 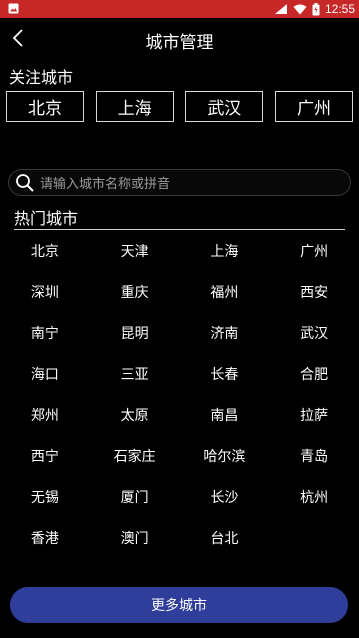 I want to click on grid-row: 深圳 重庆 福州 西安, so click(x=179, y=299).